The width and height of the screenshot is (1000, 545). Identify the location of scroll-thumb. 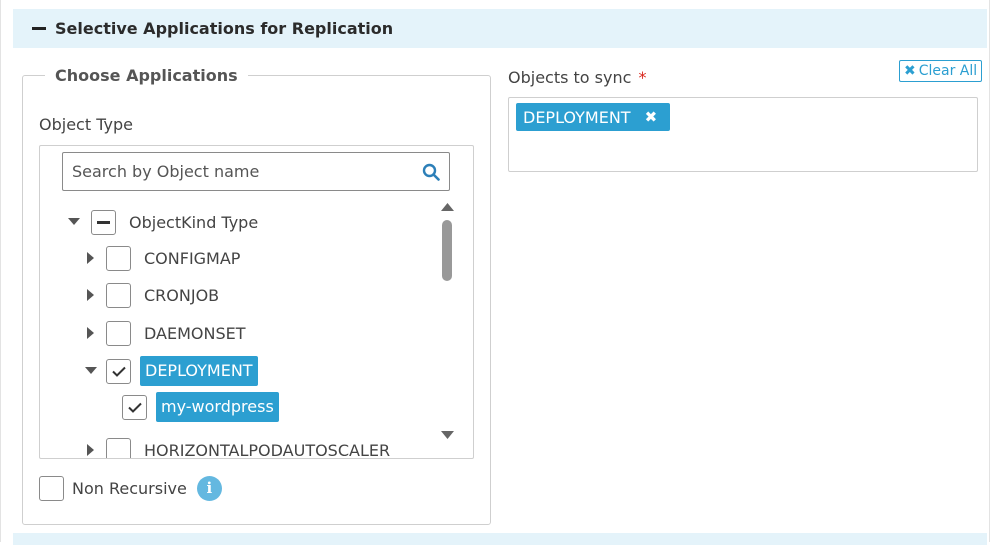
(447, 250).